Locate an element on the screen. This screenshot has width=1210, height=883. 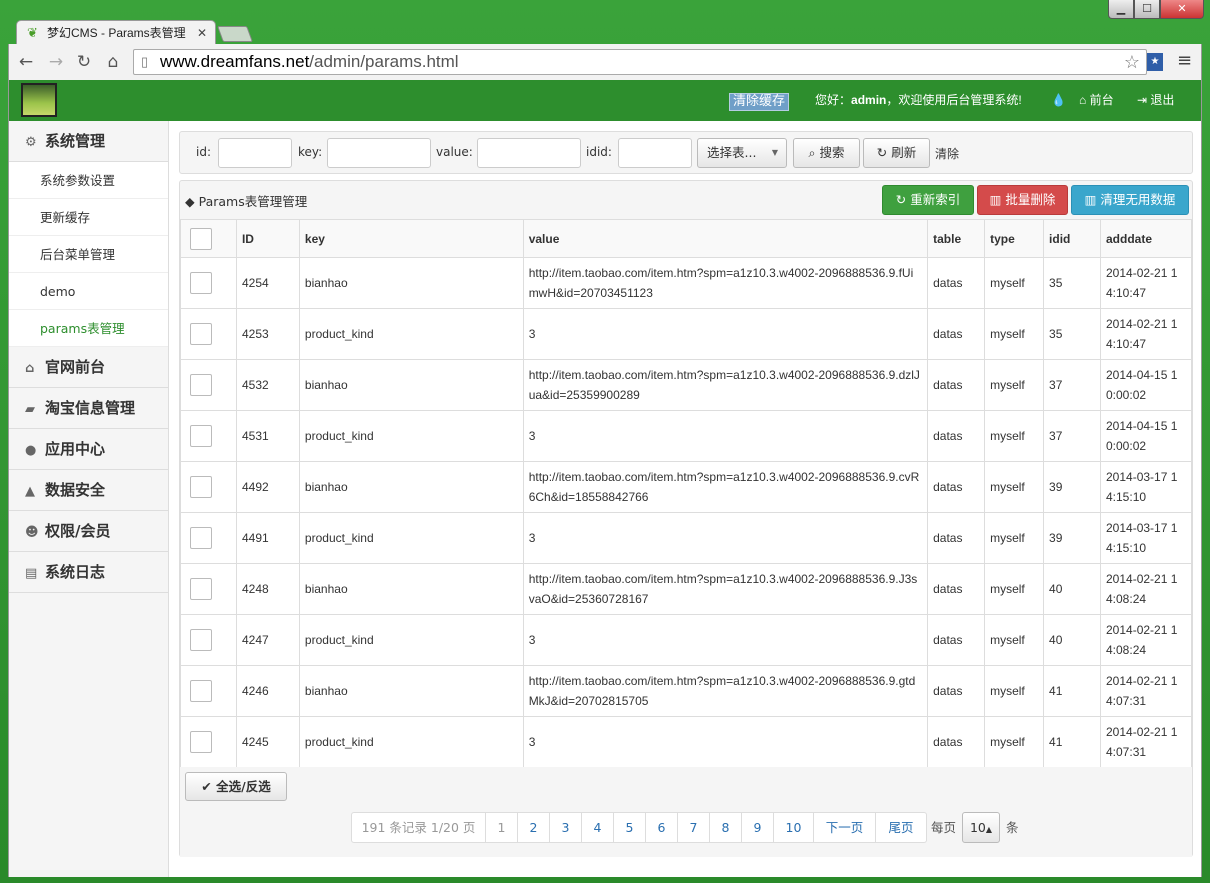
close-tab-icon: ✕ is located at coordinates (202, 33).